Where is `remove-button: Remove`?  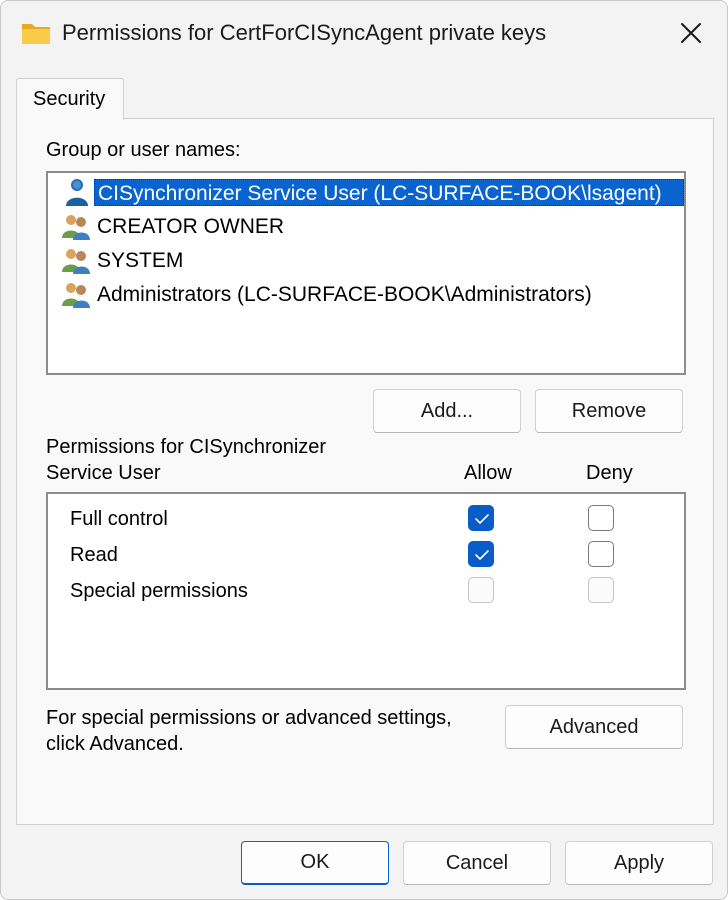 remove-button: Remove is located at coordinates (609, 411).